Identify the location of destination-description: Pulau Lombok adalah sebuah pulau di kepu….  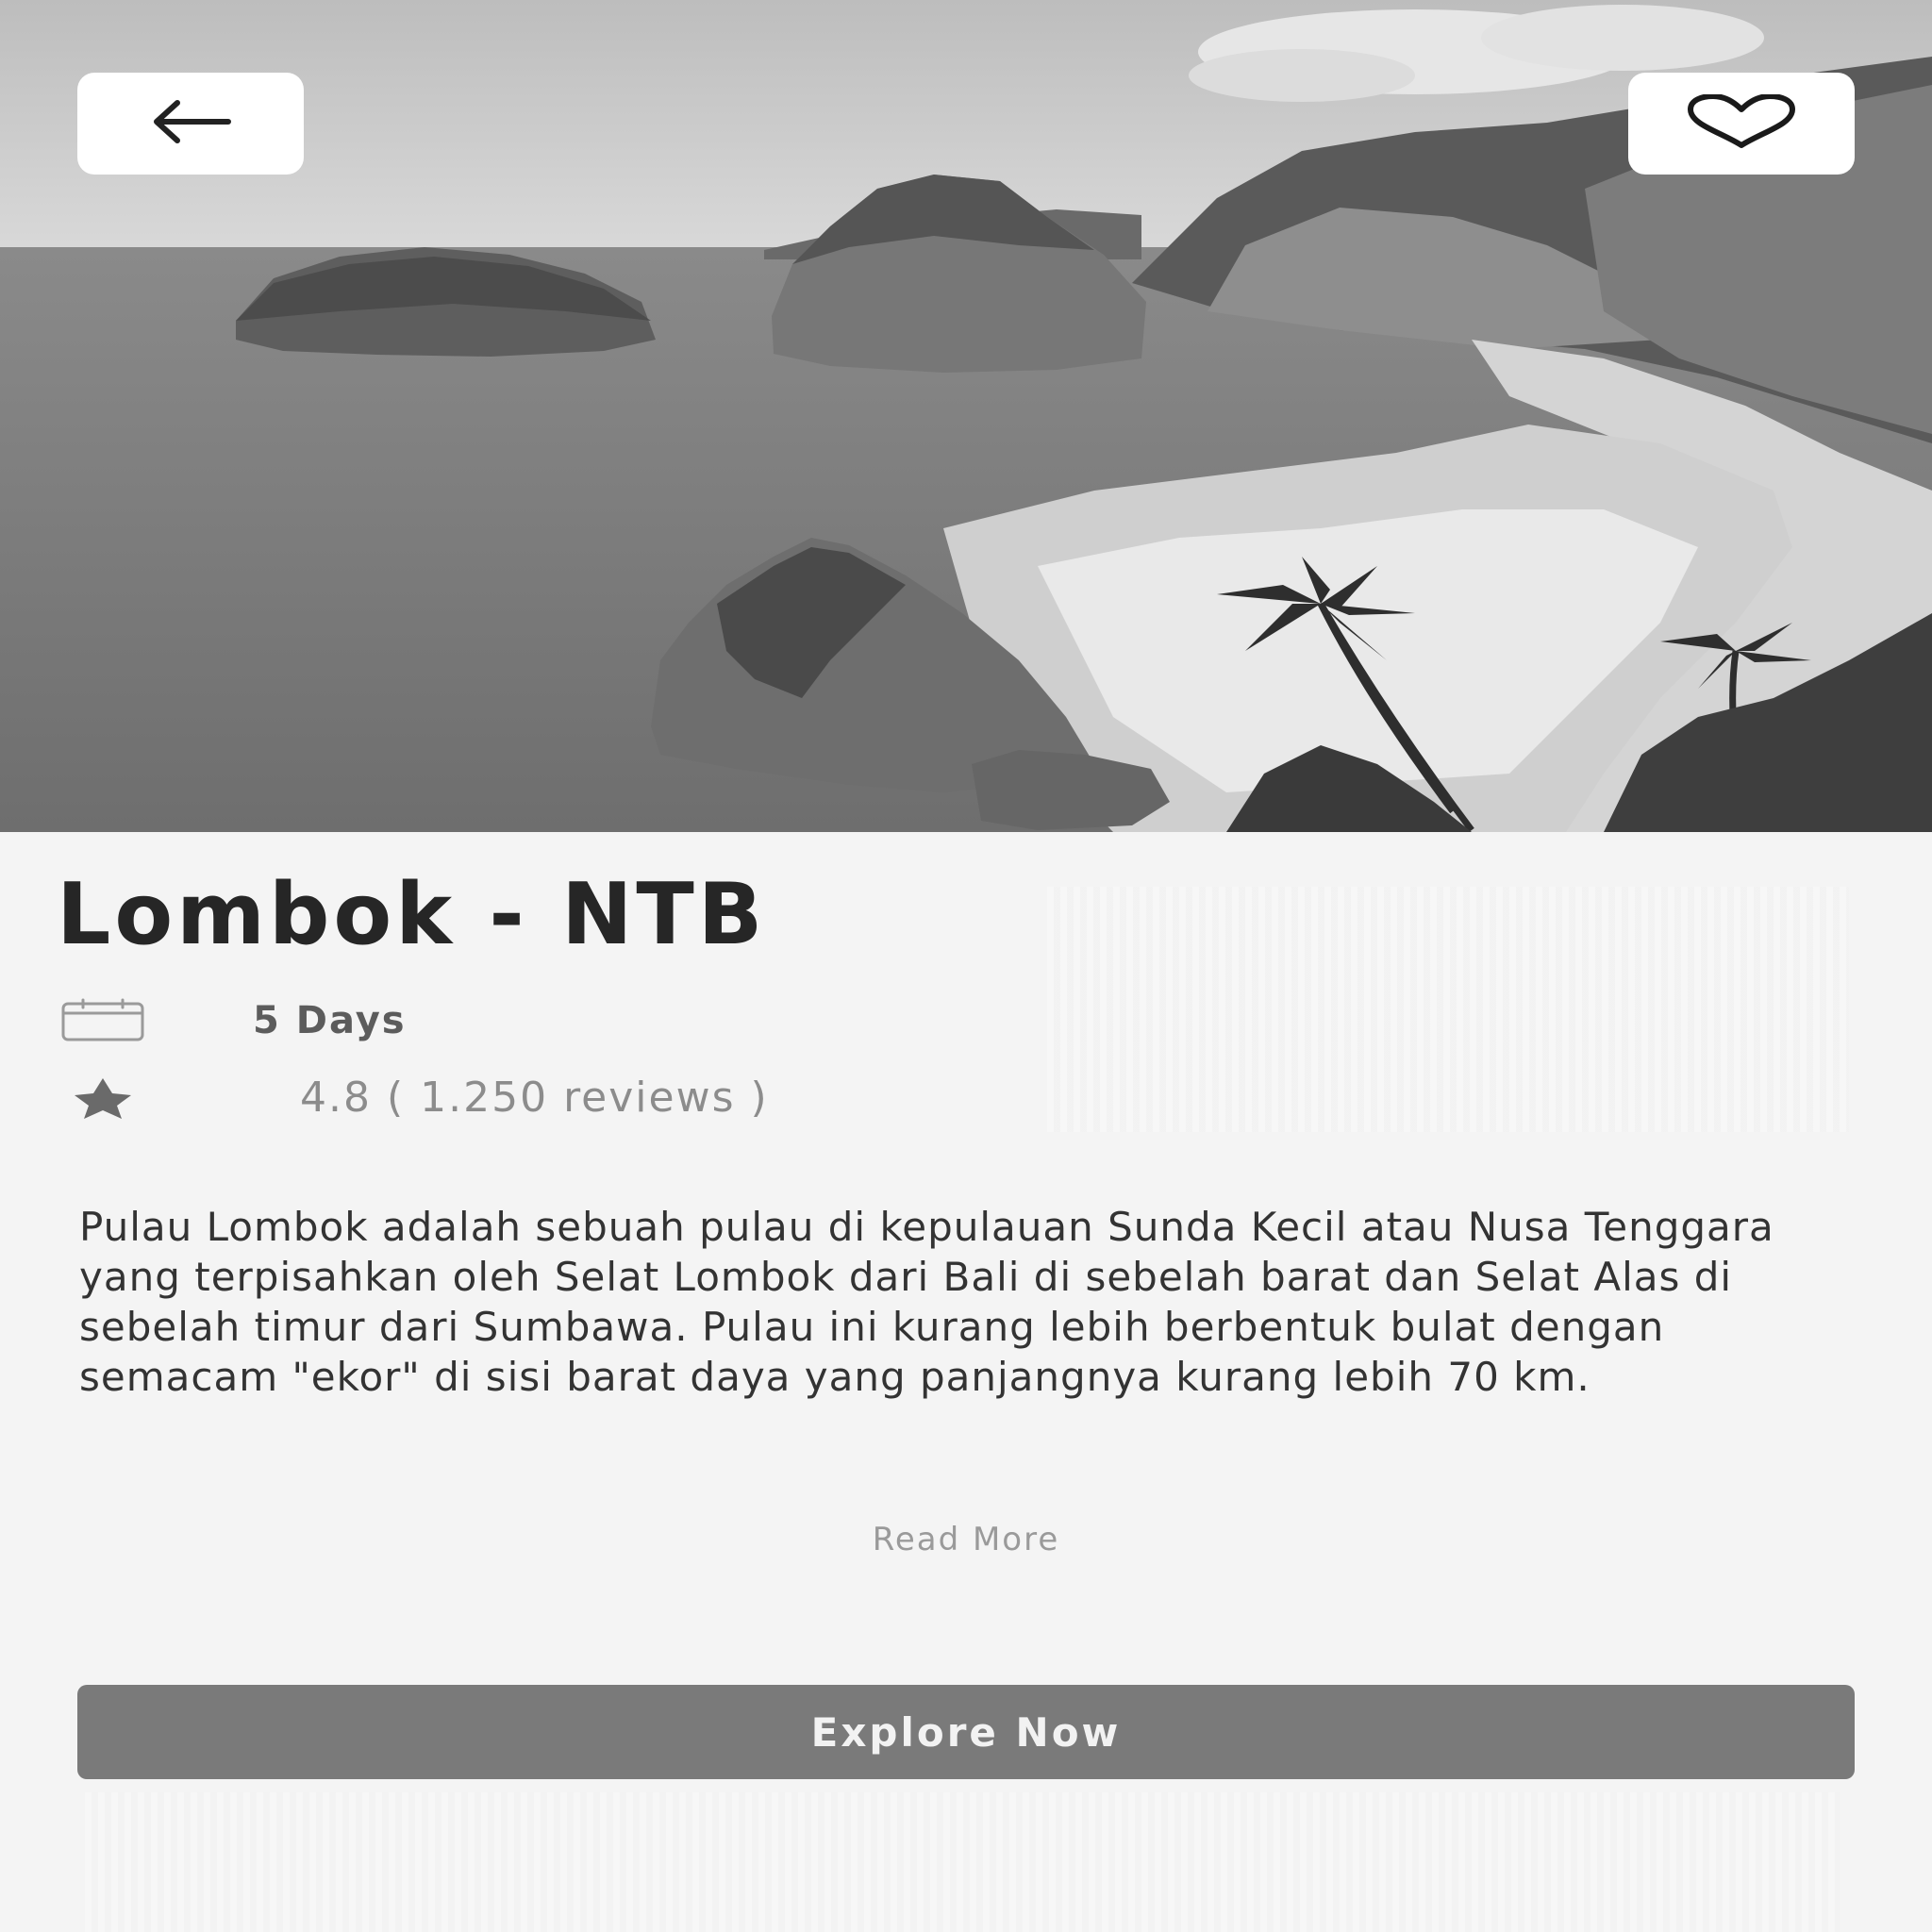
(926, 1302).